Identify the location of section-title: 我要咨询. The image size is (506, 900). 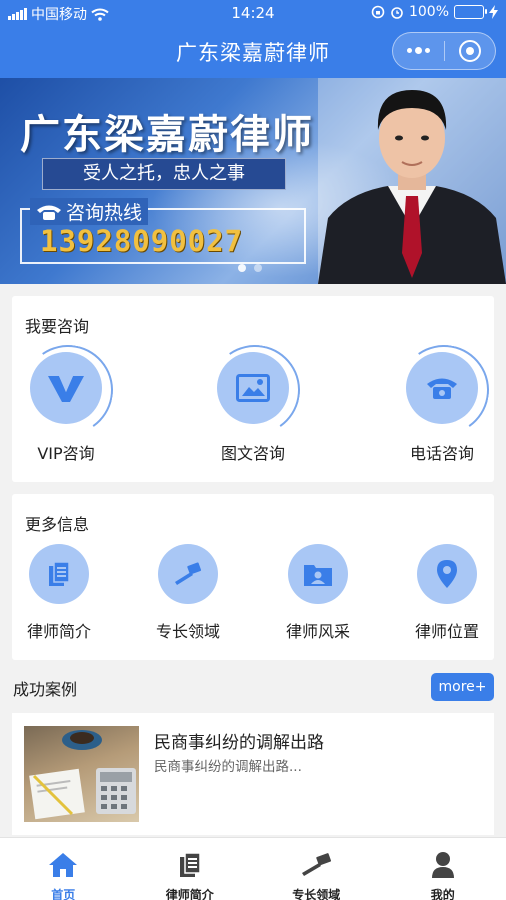
(57, 326).